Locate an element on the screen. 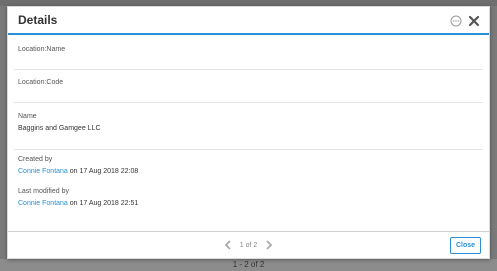 The width and height of the screenshot is (497, 271). created-by-label: Created by is located at coordinates (35, 159).